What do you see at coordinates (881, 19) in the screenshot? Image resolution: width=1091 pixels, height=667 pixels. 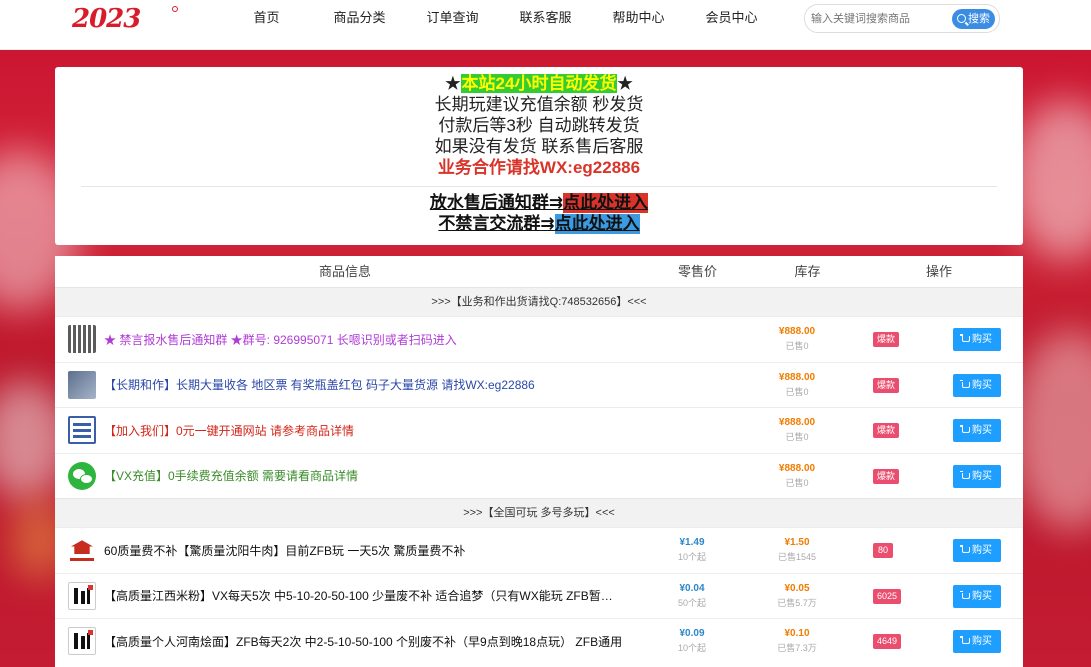 I see `search-input` at bounding box center [881, 19].